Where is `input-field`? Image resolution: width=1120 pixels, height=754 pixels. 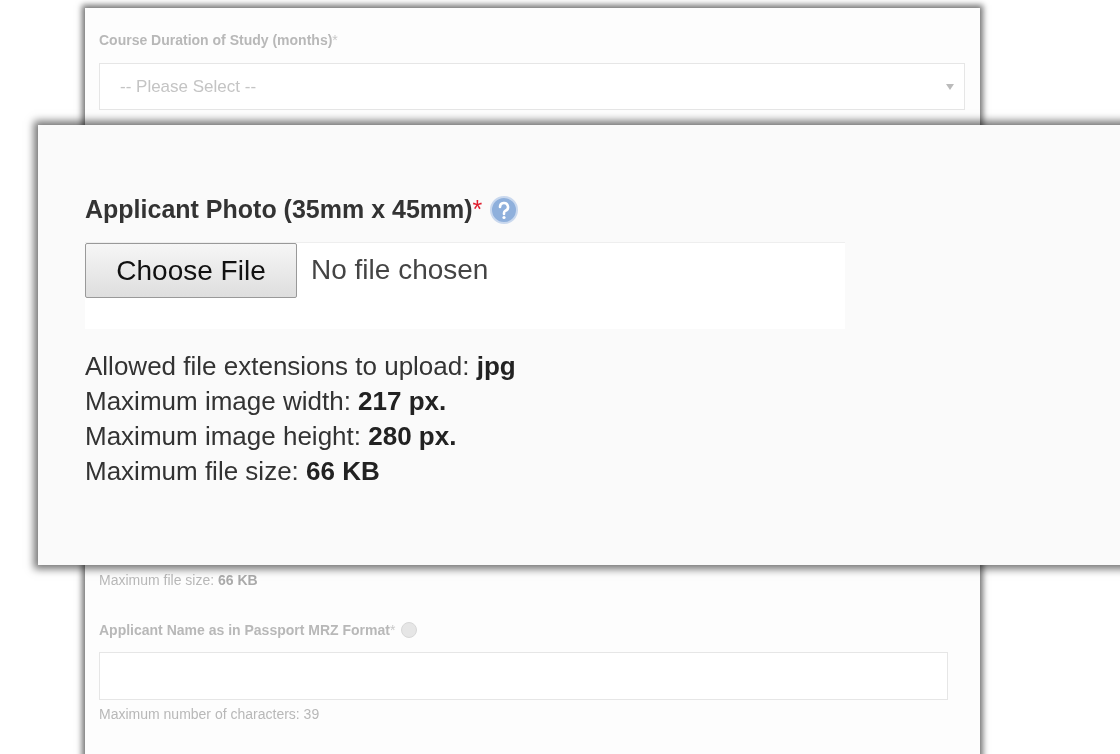 input-field is located at coordinates (523, 676).